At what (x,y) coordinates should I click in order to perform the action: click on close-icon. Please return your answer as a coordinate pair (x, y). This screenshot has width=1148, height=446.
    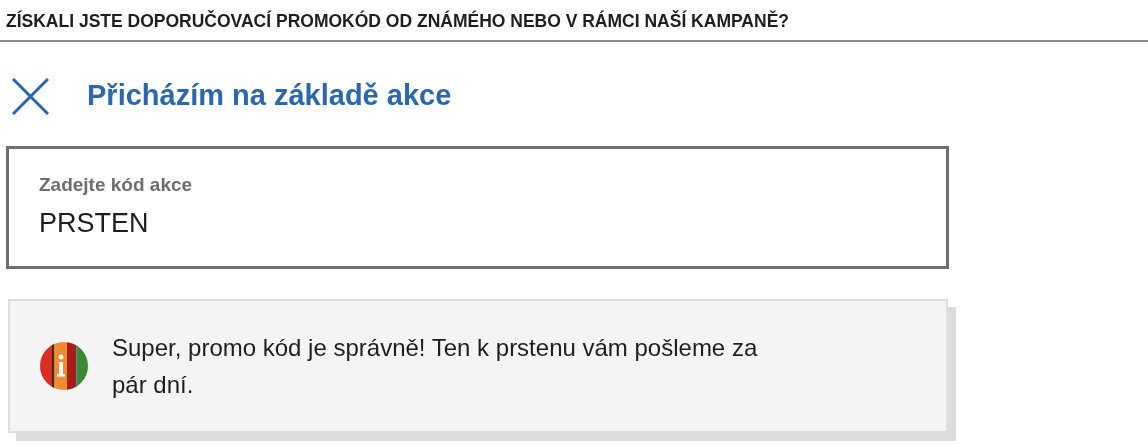
    Looking at the image, I should click on (30, 96).